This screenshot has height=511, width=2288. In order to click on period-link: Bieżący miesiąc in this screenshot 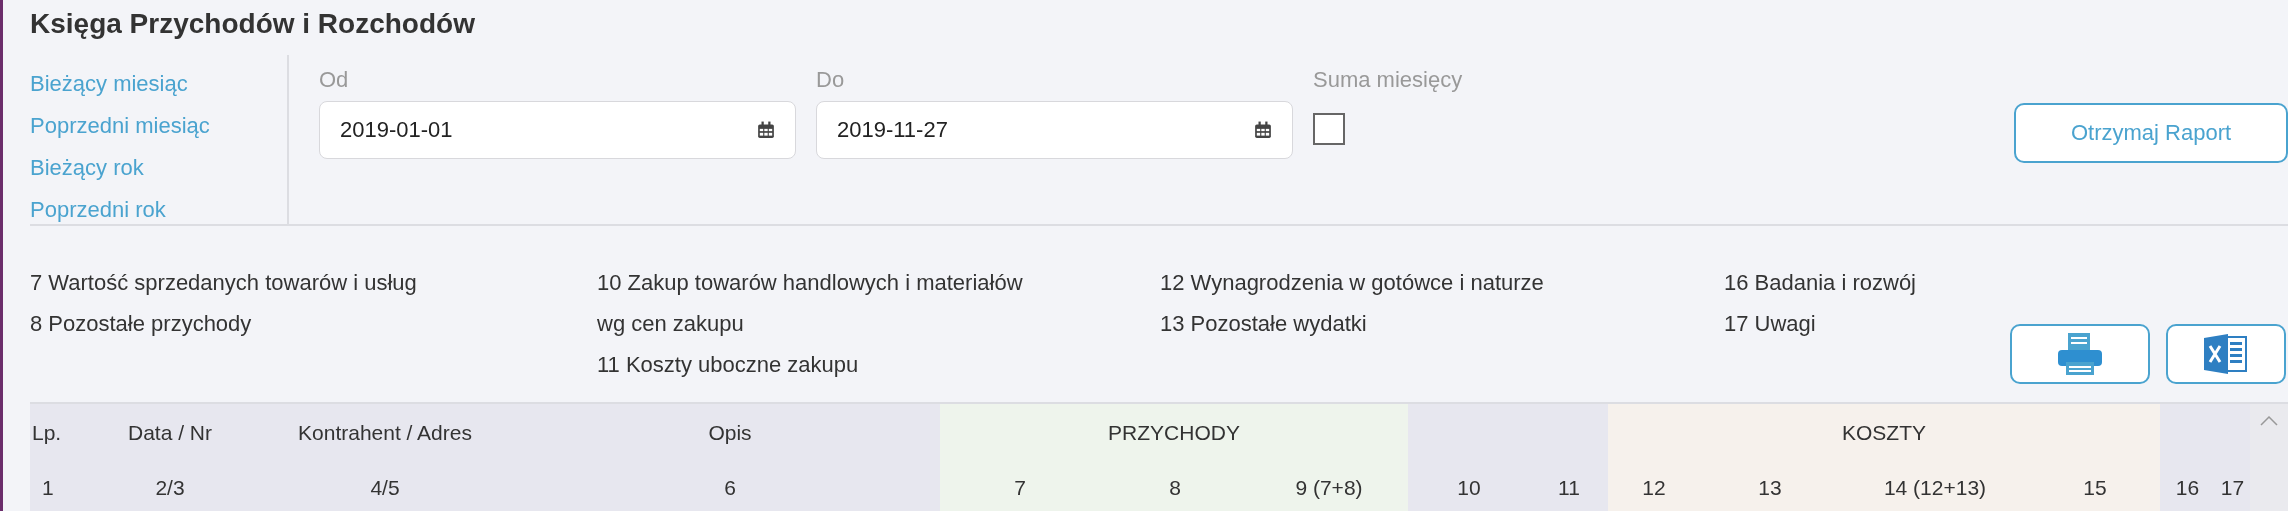, I will do `click(109, 84)`.